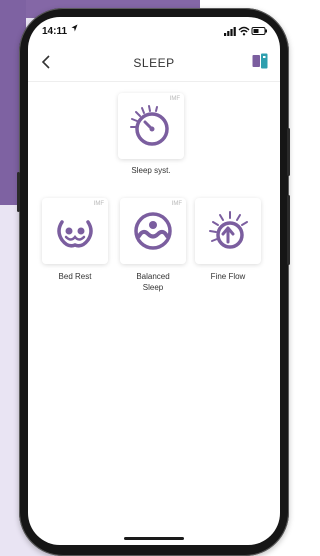  What do you see at coordinates (18, 192) in the screenshot?
I see `phone-side-button` at bounding box center [18, 192].